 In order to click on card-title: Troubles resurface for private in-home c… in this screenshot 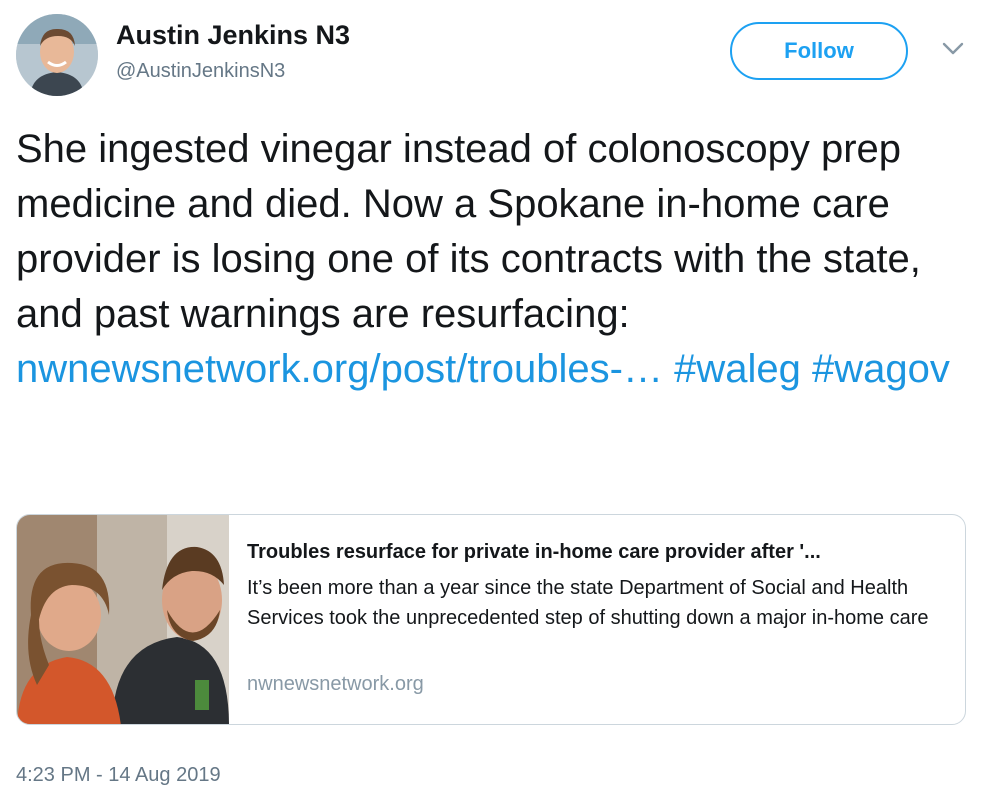, I will do `click(534, 552)`.